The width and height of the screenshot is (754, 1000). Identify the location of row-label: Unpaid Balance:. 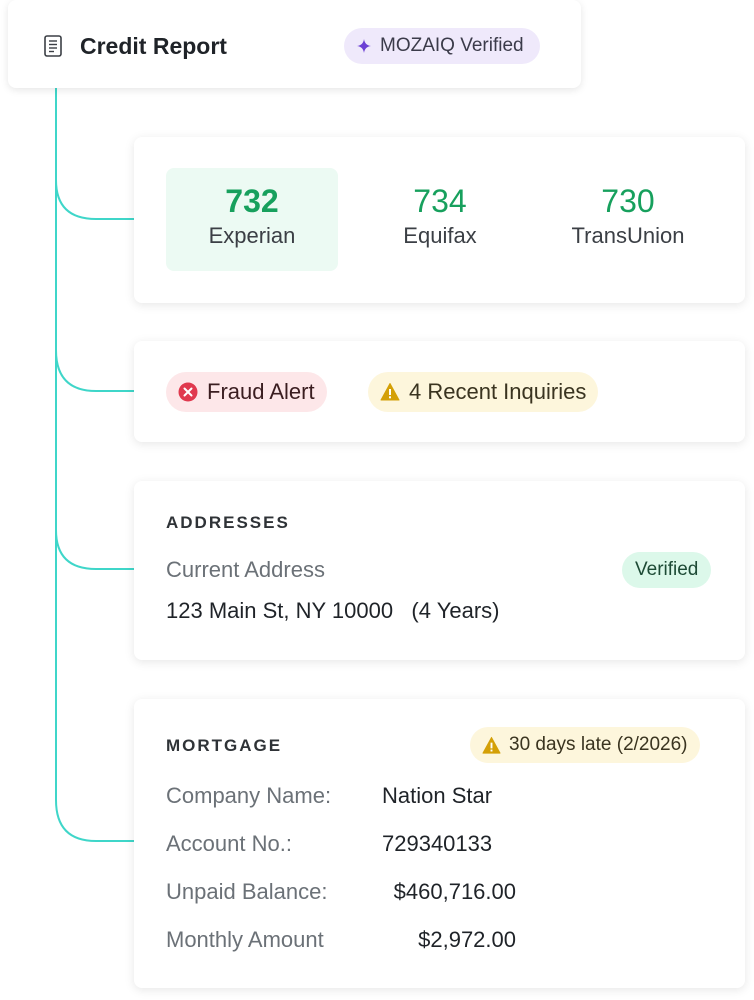
(247, 891).